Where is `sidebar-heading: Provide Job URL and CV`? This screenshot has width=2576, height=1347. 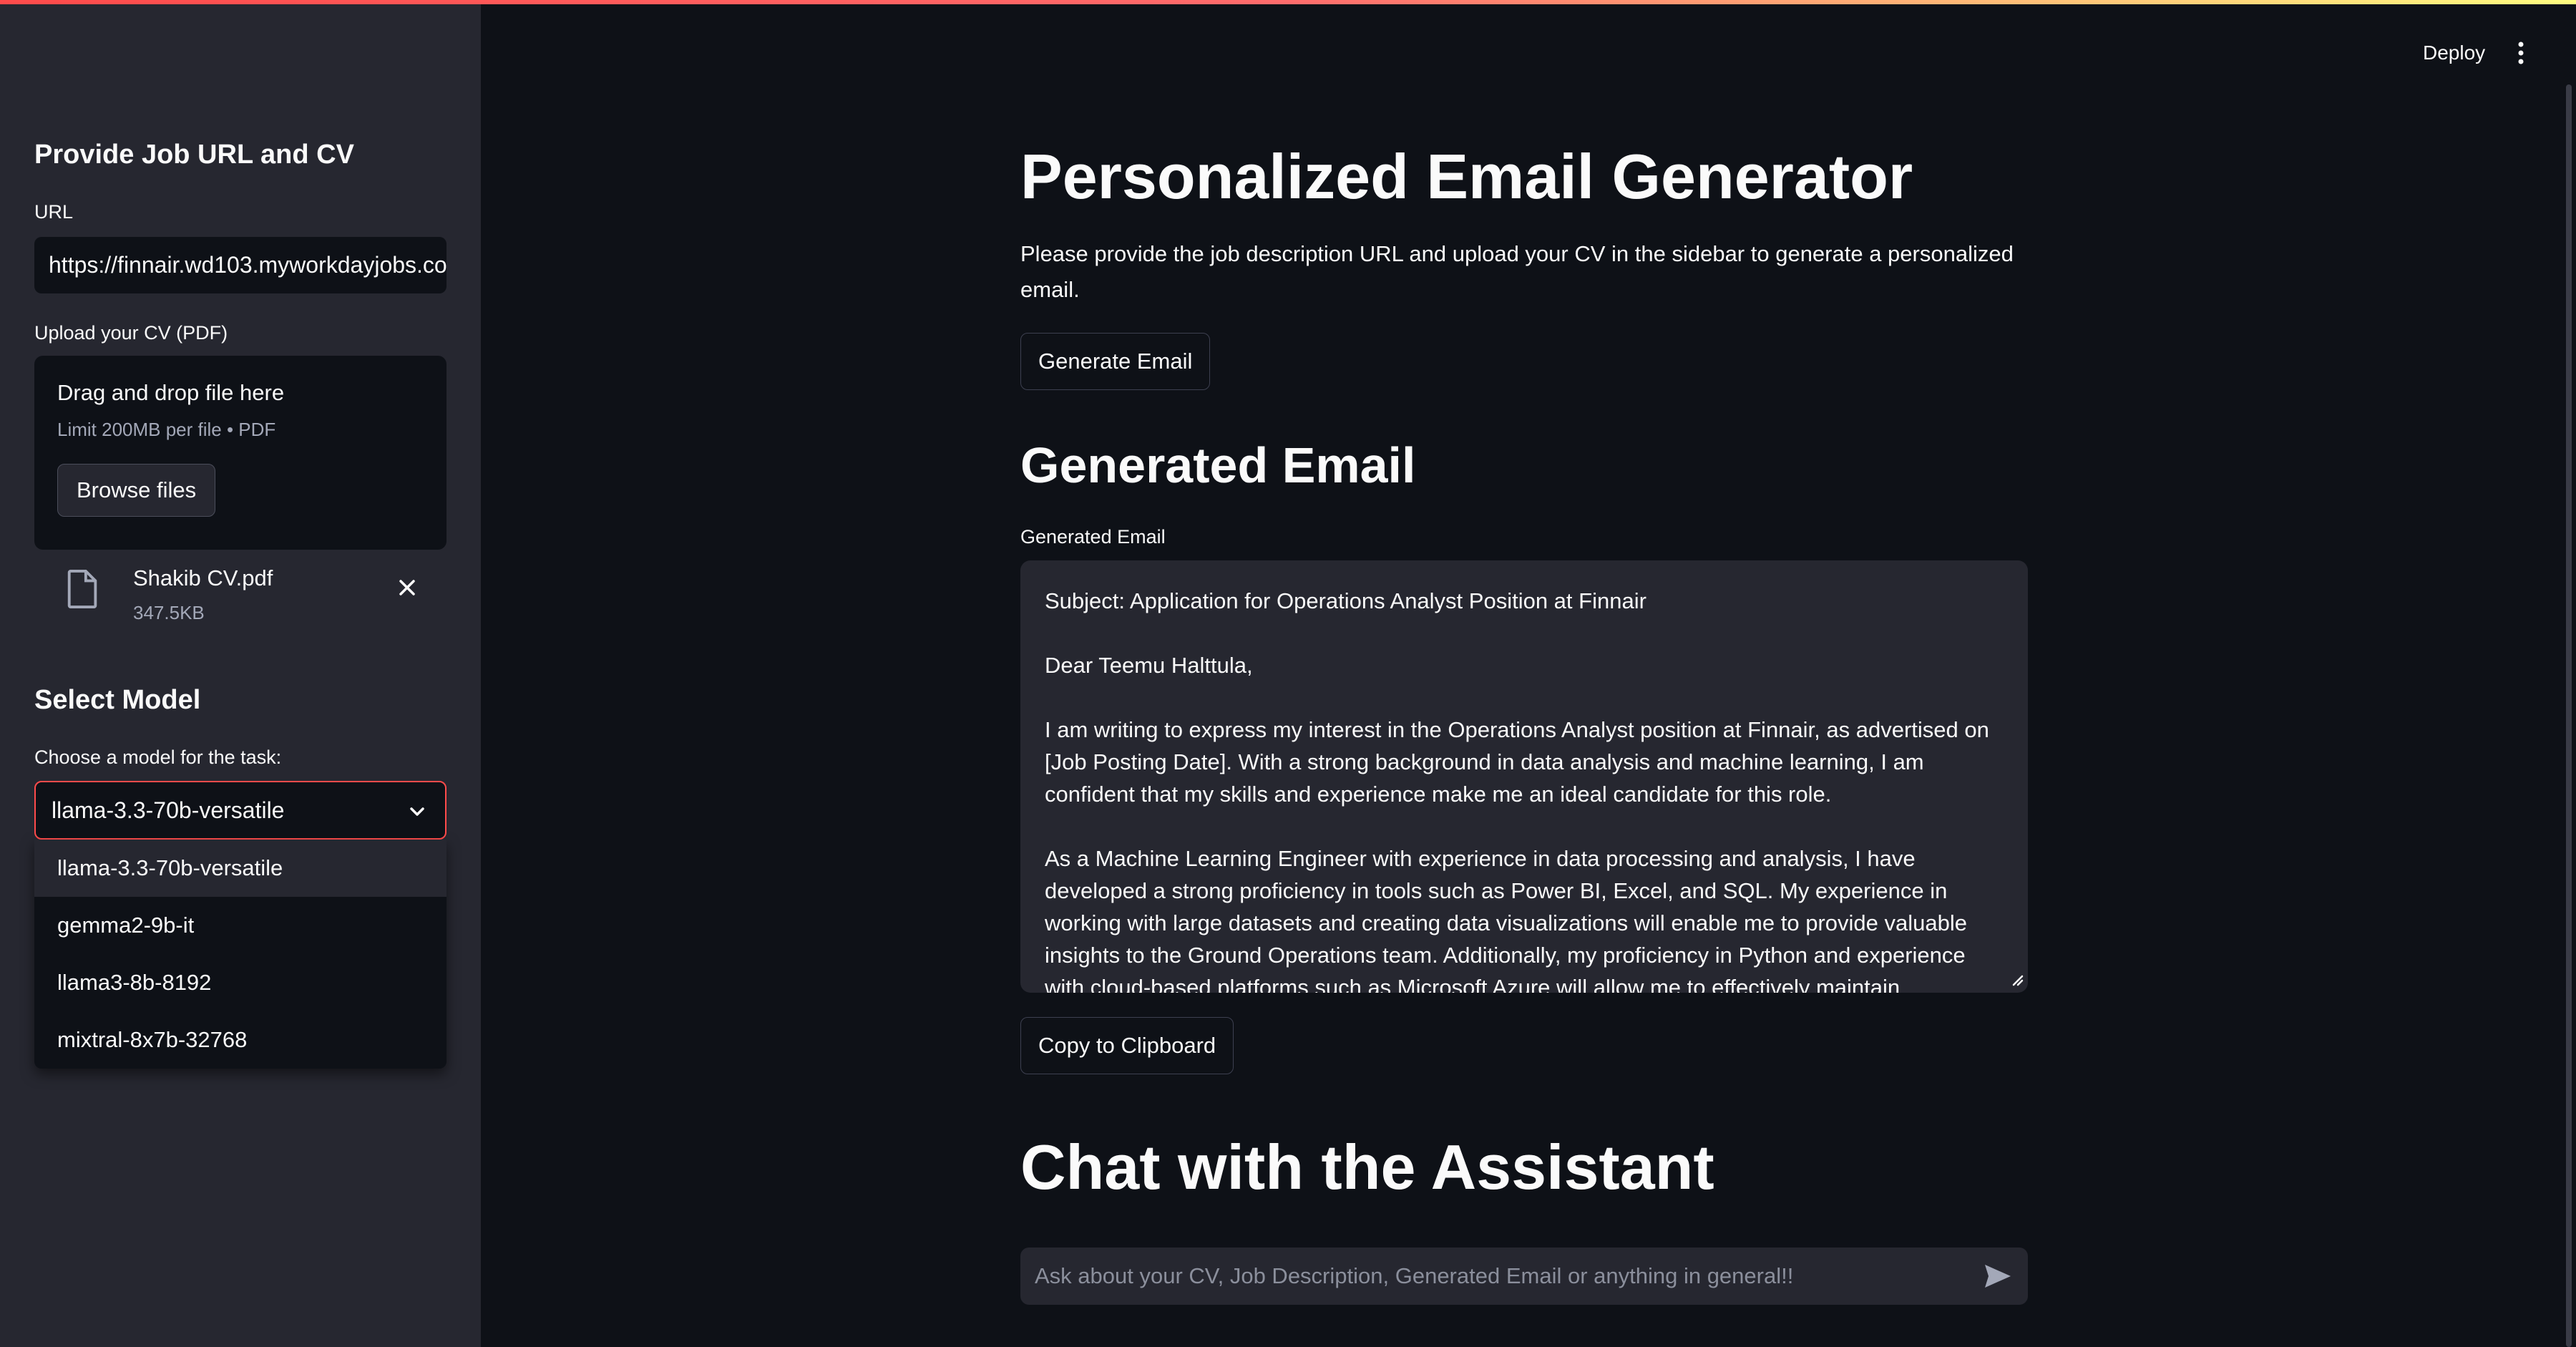 sidebar-heading: Provide Job URL and CV is located at coordinates (194, 155).